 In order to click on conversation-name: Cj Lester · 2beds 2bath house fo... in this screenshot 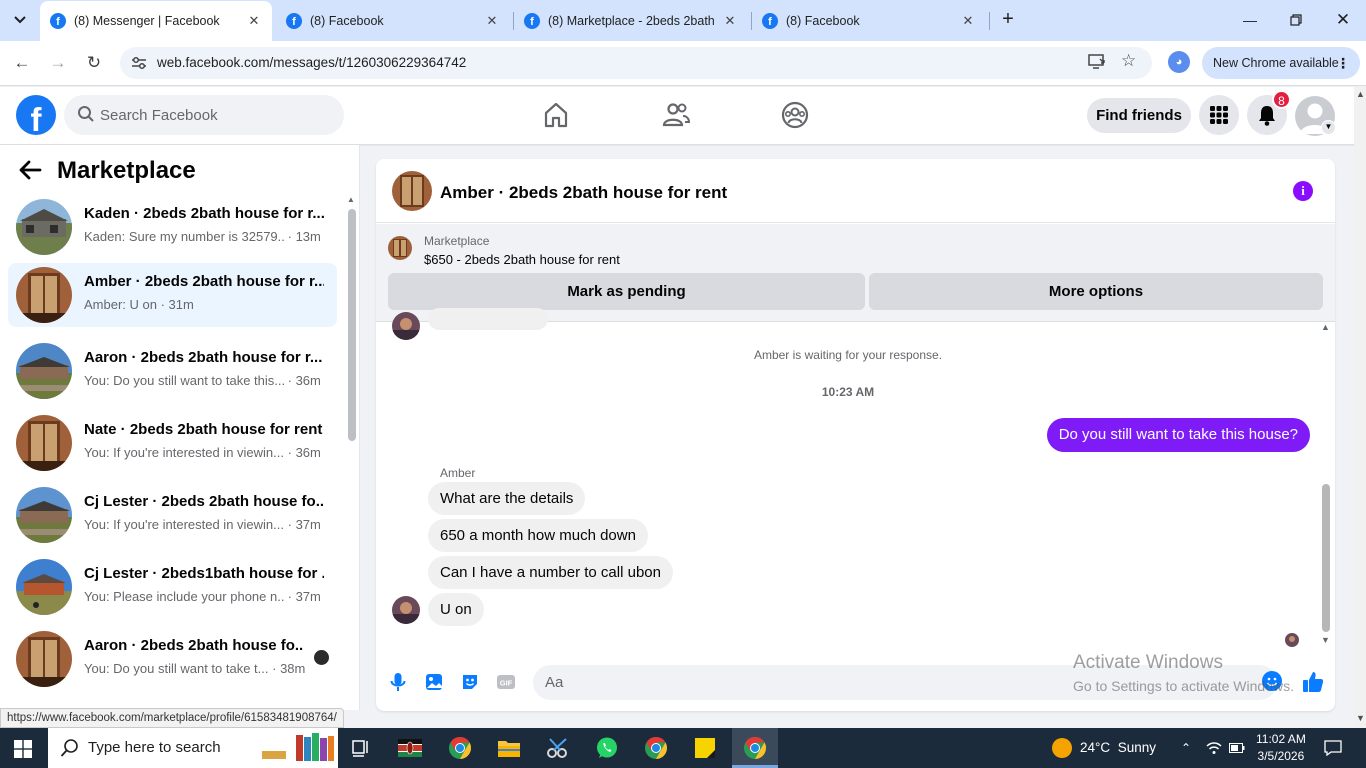, I will do `click(204, 501)`.